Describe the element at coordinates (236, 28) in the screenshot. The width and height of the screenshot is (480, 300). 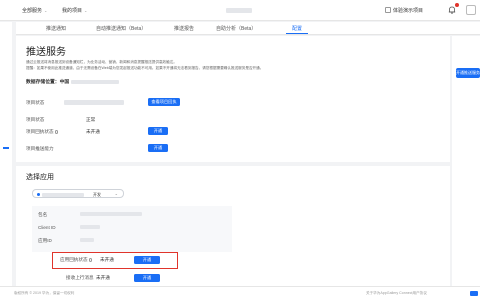
I see `tab-self-analysis: 自助分析（Beta）` at that location.